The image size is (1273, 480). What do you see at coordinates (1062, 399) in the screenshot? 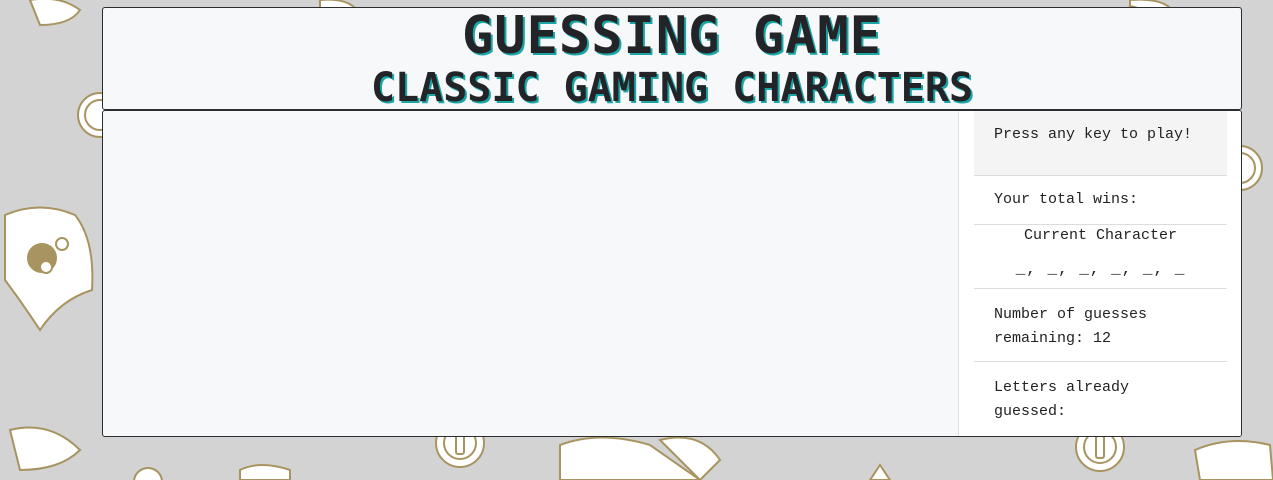
I see `letters-guessed-label: Letters already guessed:` at bounding box center [1062, 399].